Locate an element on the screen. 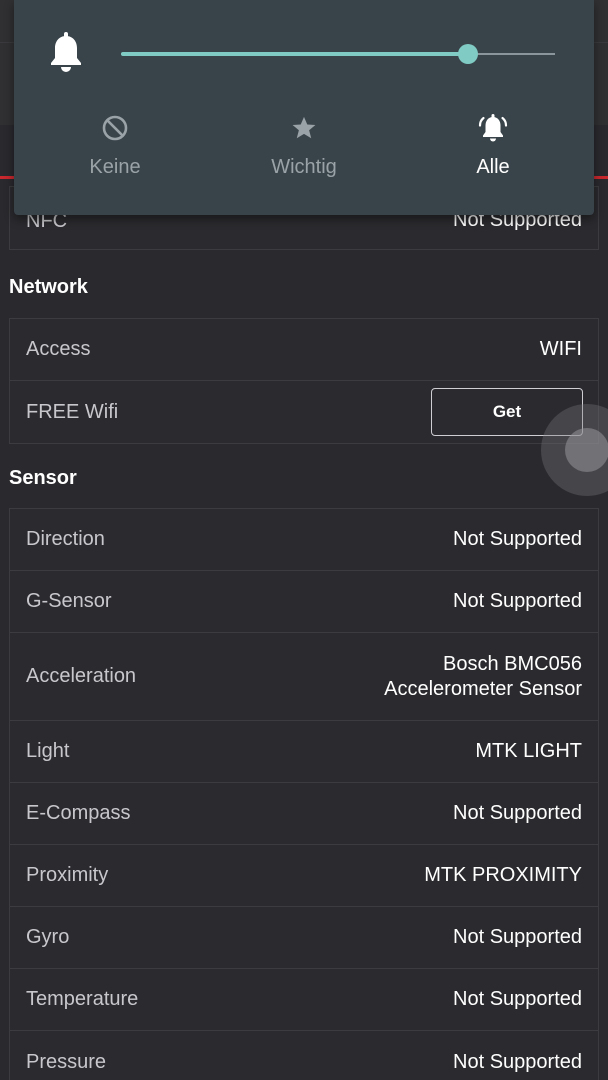 The width and height of the screenshot is (608, 1080). row-label: FREE Wifi is located at coordinates (72, 411).